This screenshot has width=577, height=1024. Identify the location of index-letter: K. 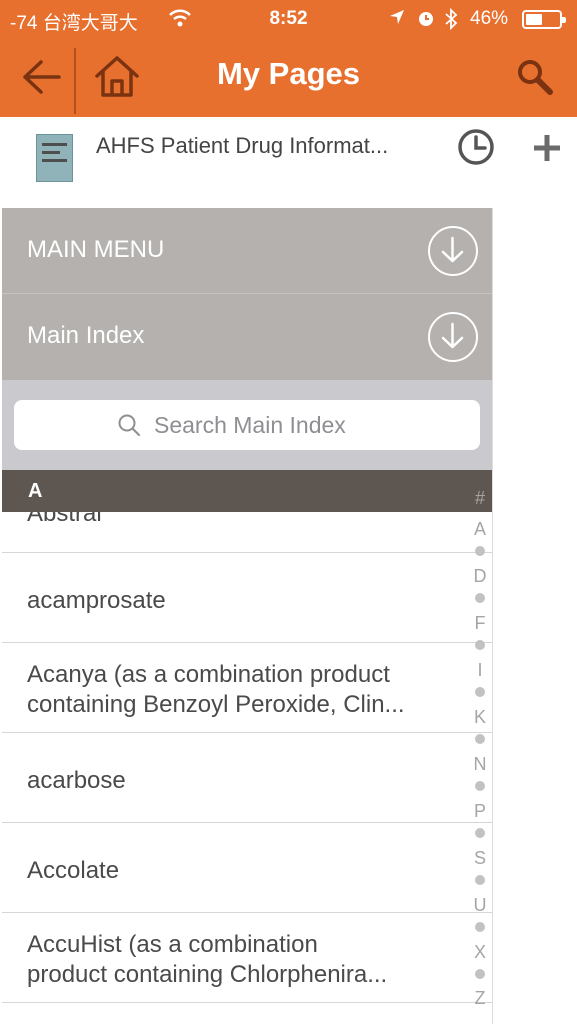
(480, 717).